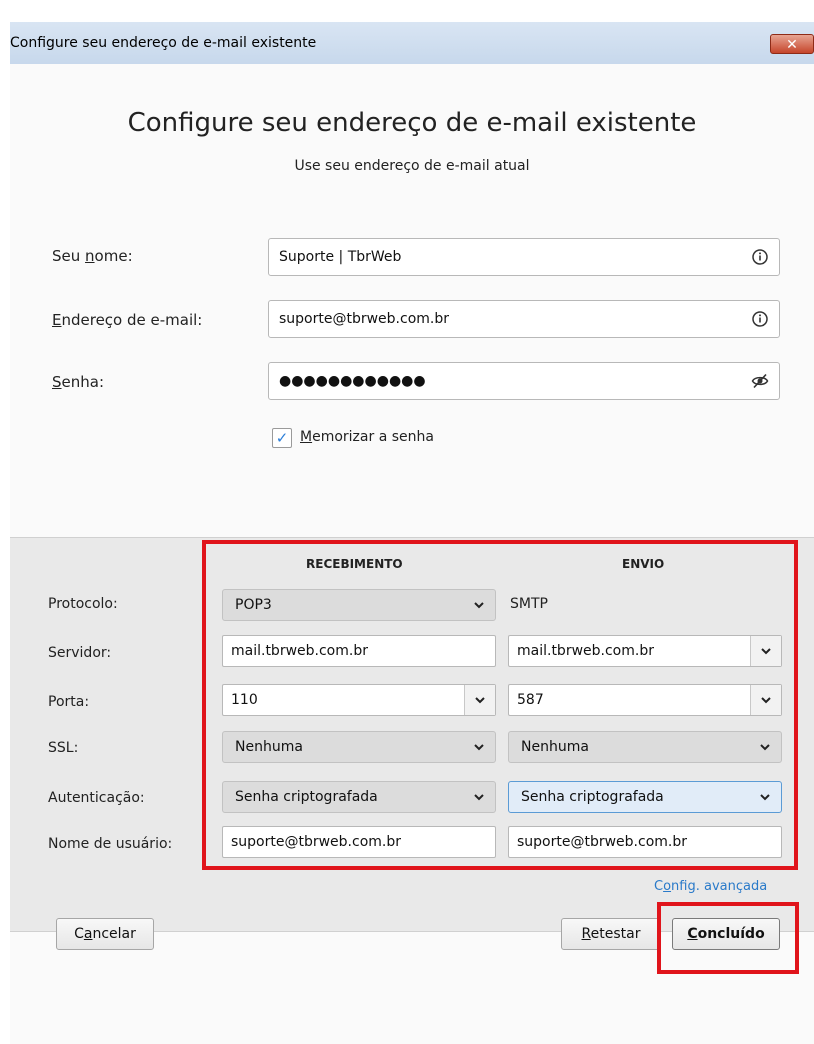 The width and height of the screenshot is (814, 1044). I want to click on protocol-label: Protocolo:, so click(83, 604).